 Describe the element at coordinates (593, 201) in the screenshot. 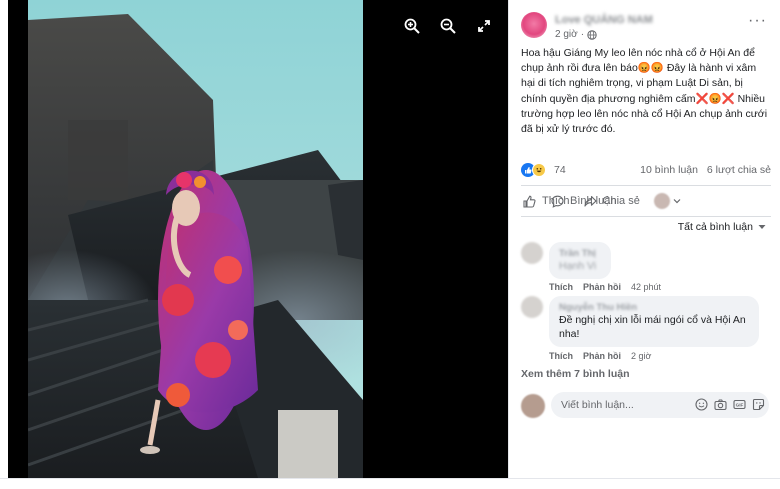

I see `comment-label: Bình luận` at that location.